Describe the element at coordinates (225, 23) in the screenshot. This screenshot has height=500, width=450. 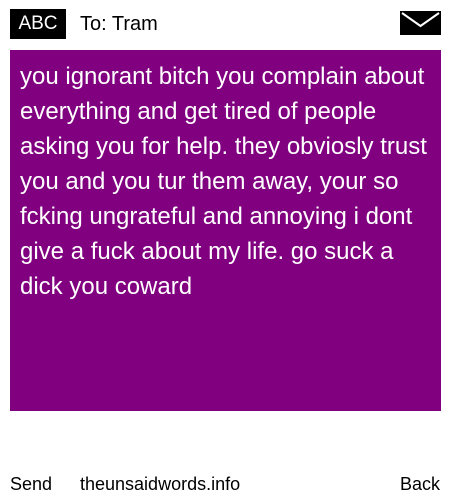
I see `message-header: ABC To: Tram` at that location.